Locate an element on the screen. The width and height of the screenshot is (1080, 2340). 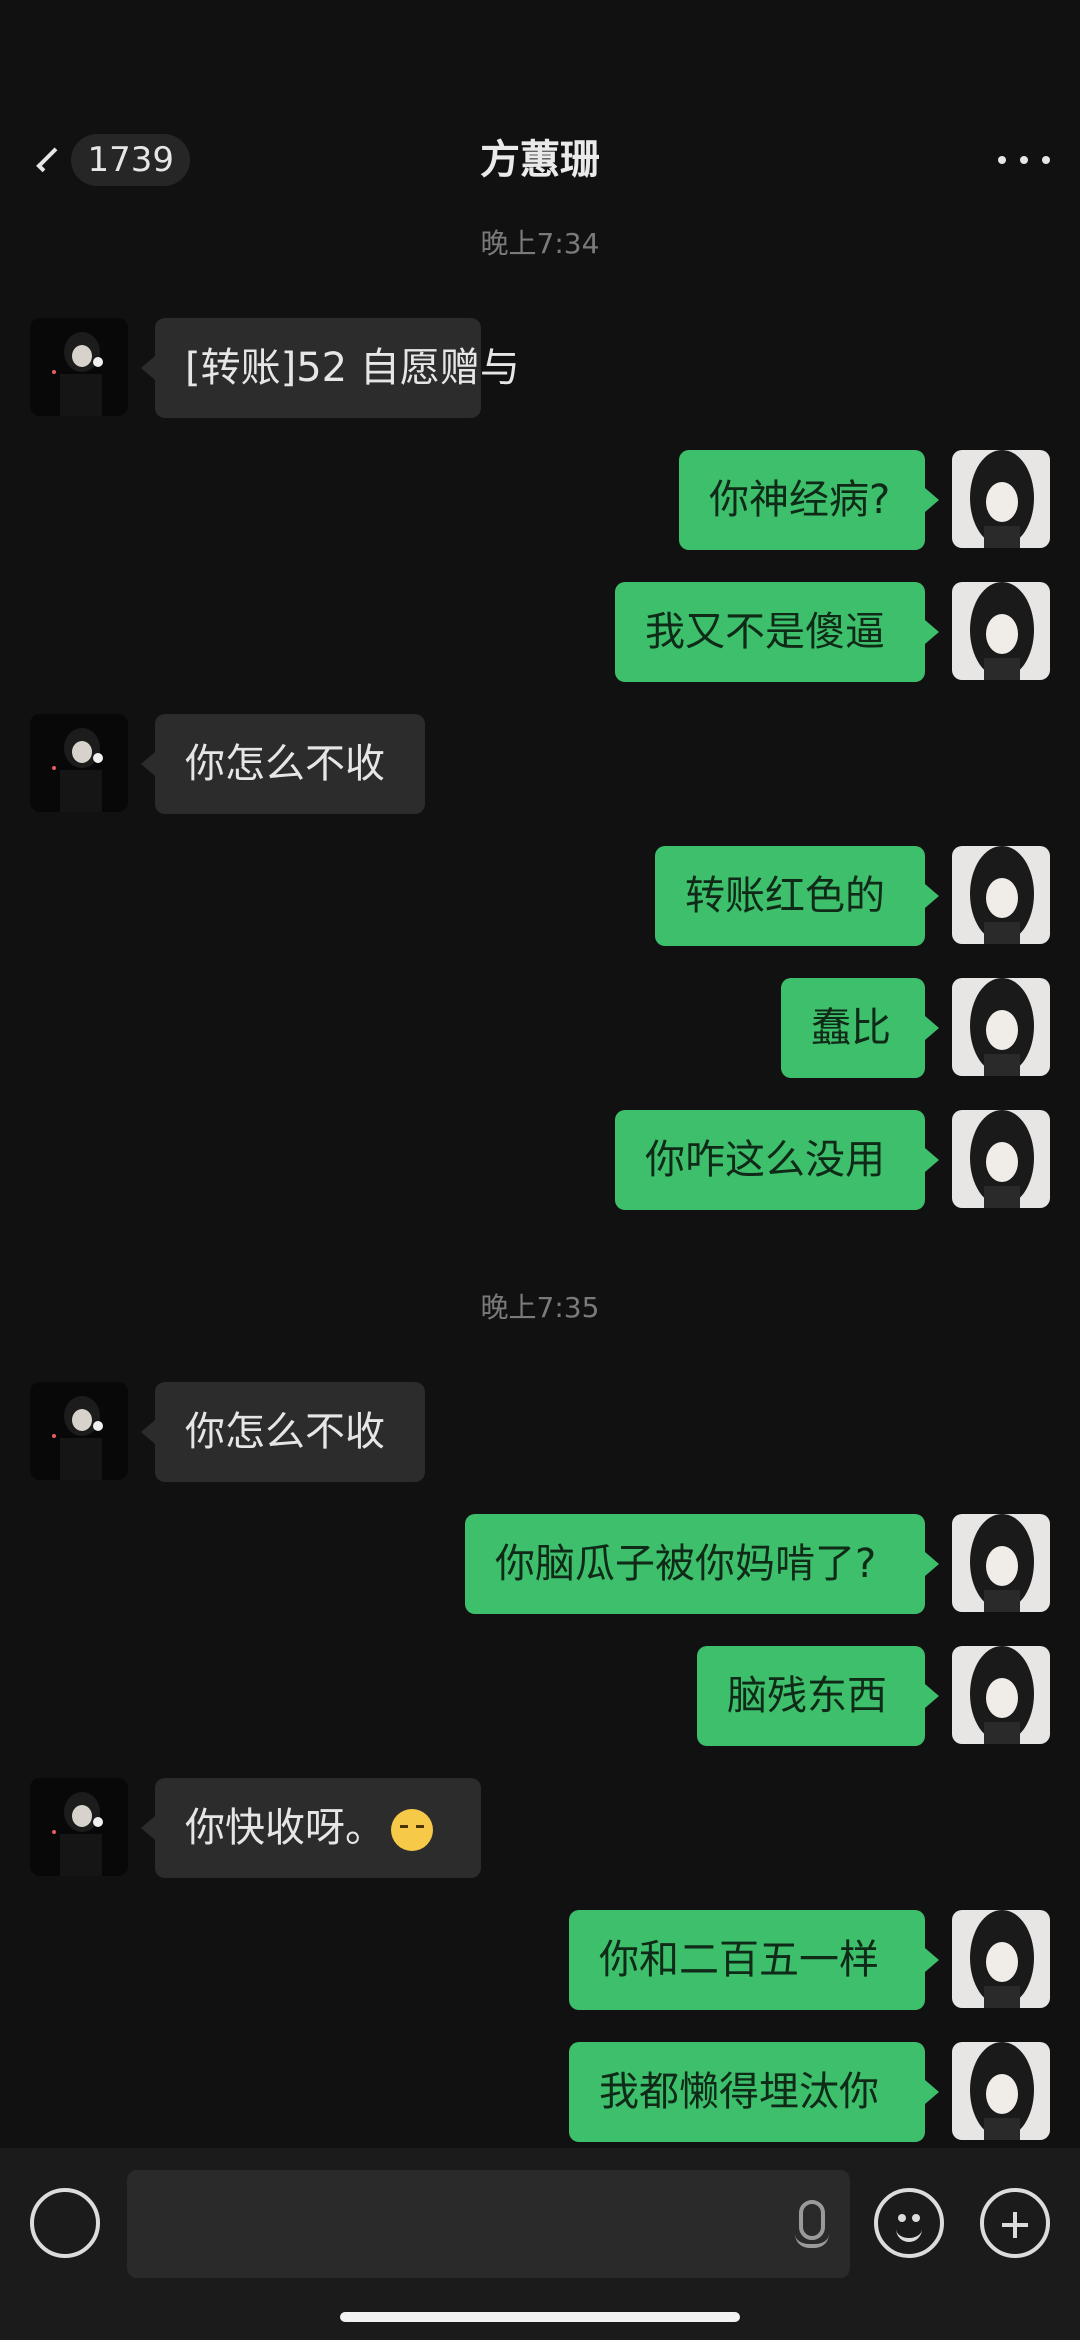
input-toolbar is located at coordinates (540, 2244).